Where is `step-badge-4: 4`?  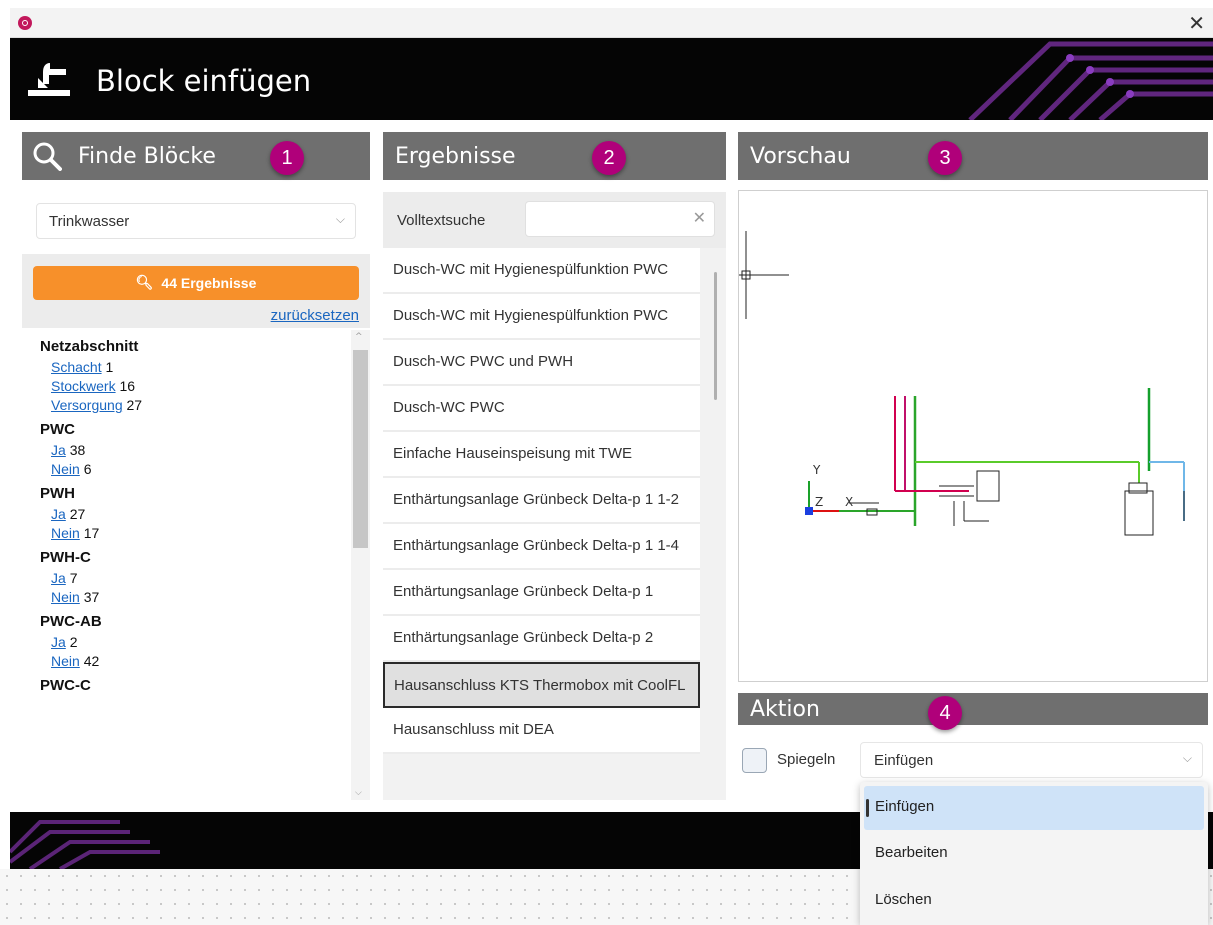
step-badge-4: 4 is located at coordinates (945, 713).